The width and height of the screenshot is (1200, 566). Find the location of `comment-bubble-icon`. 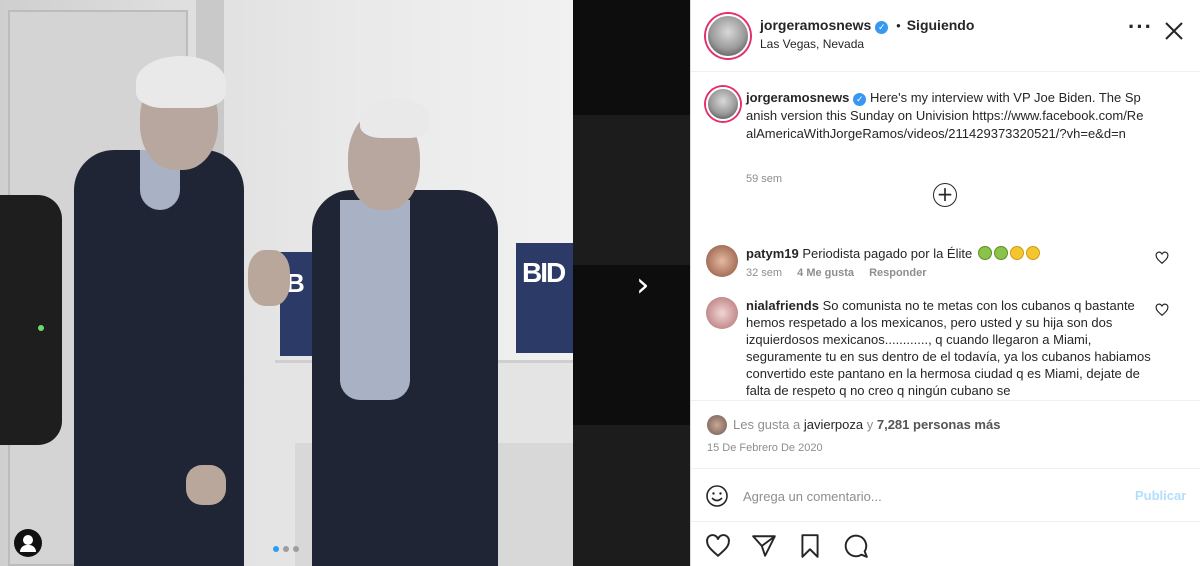

comment-bubble-icon is located at coordinates (856, 546).